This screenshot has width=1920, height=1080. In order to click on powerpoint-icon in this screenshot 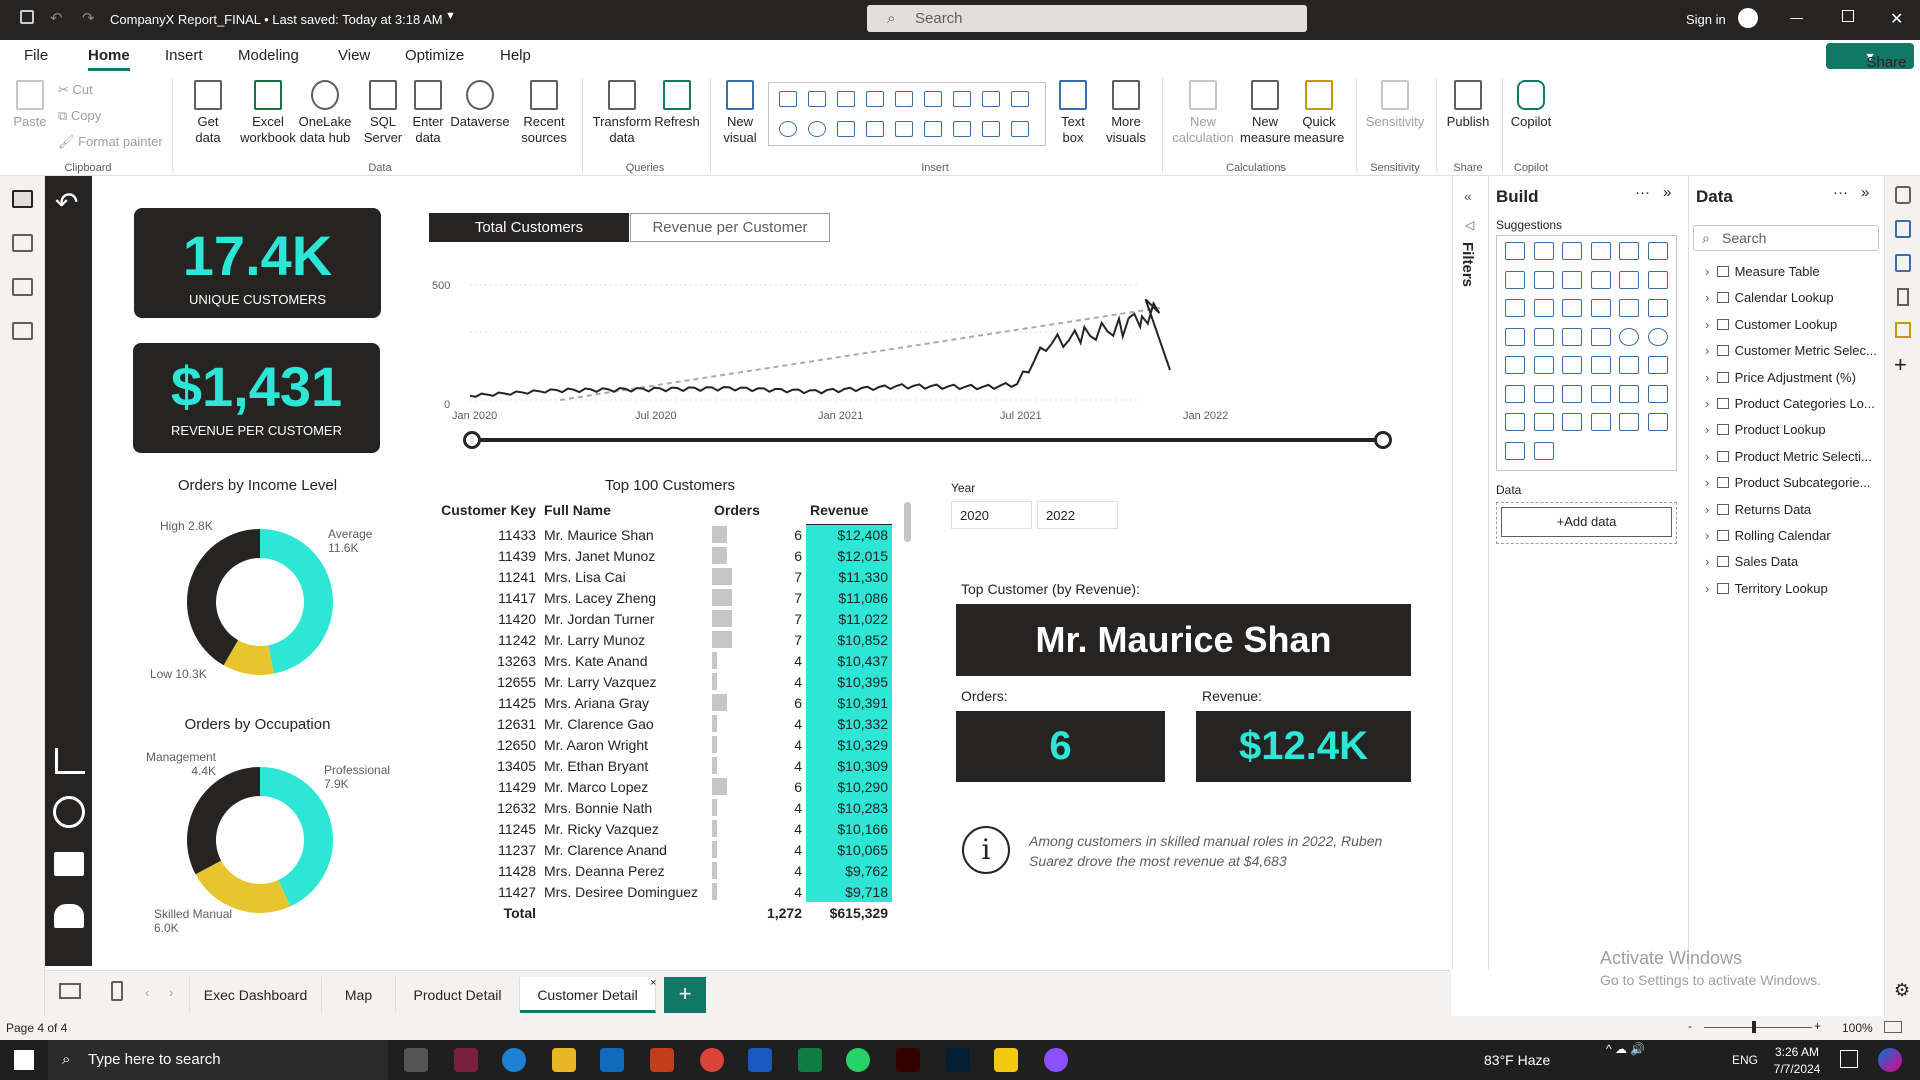, I will do `click(662, 1060)`.